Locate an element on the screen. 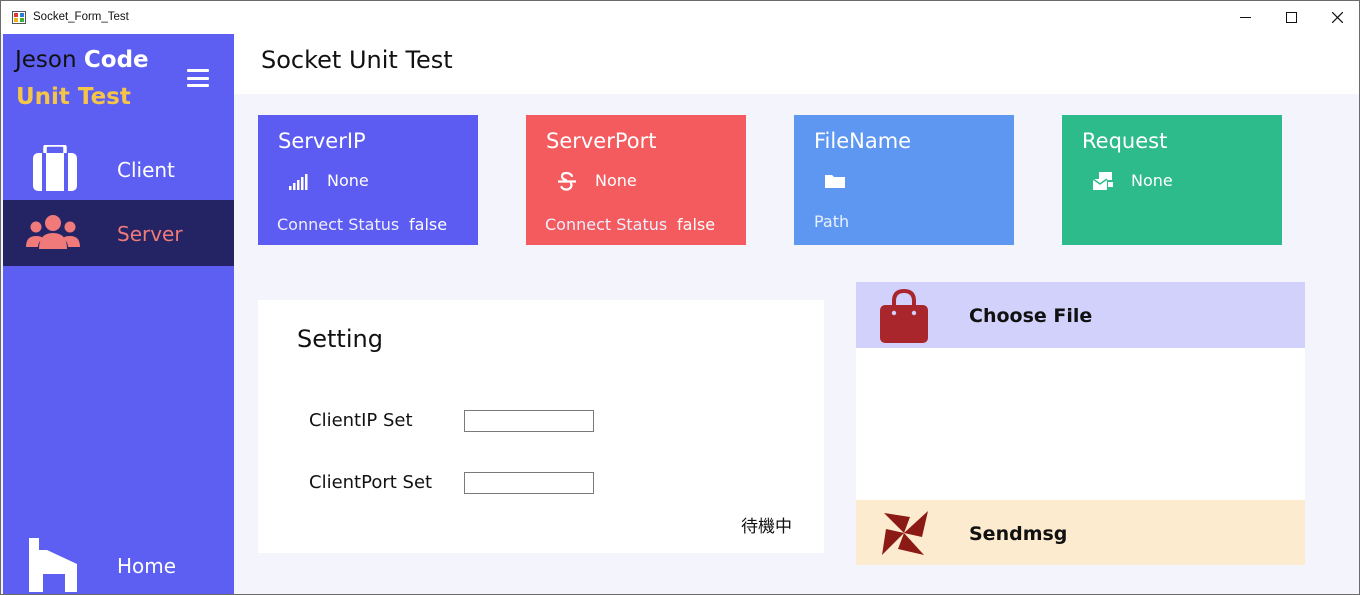 This screenshot has width=1360, height=595. sidebar-item-home: Home is located at coordinates (118, 563).